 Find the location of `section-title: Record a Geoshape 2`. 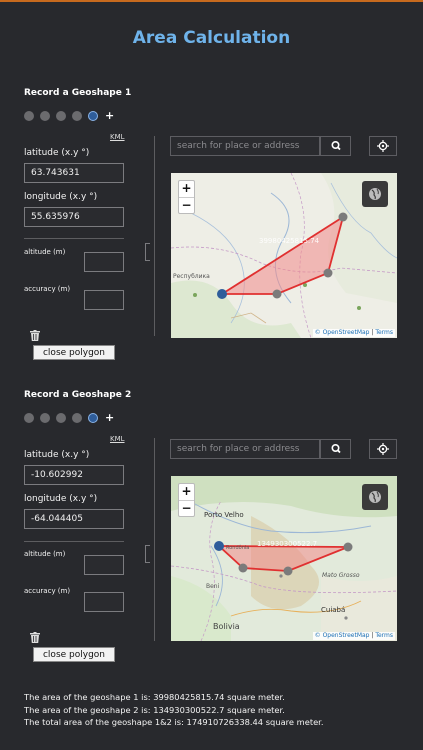

section-title: Record a Geoshape 2 is located at coordinates (78, 395).